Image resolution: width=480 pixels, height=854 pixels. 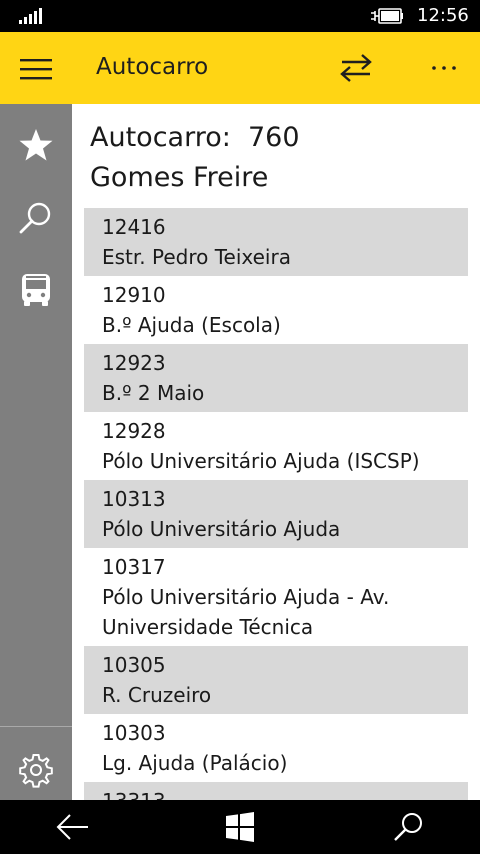 I want to click on favorites-button, so click(x=36, y=142).